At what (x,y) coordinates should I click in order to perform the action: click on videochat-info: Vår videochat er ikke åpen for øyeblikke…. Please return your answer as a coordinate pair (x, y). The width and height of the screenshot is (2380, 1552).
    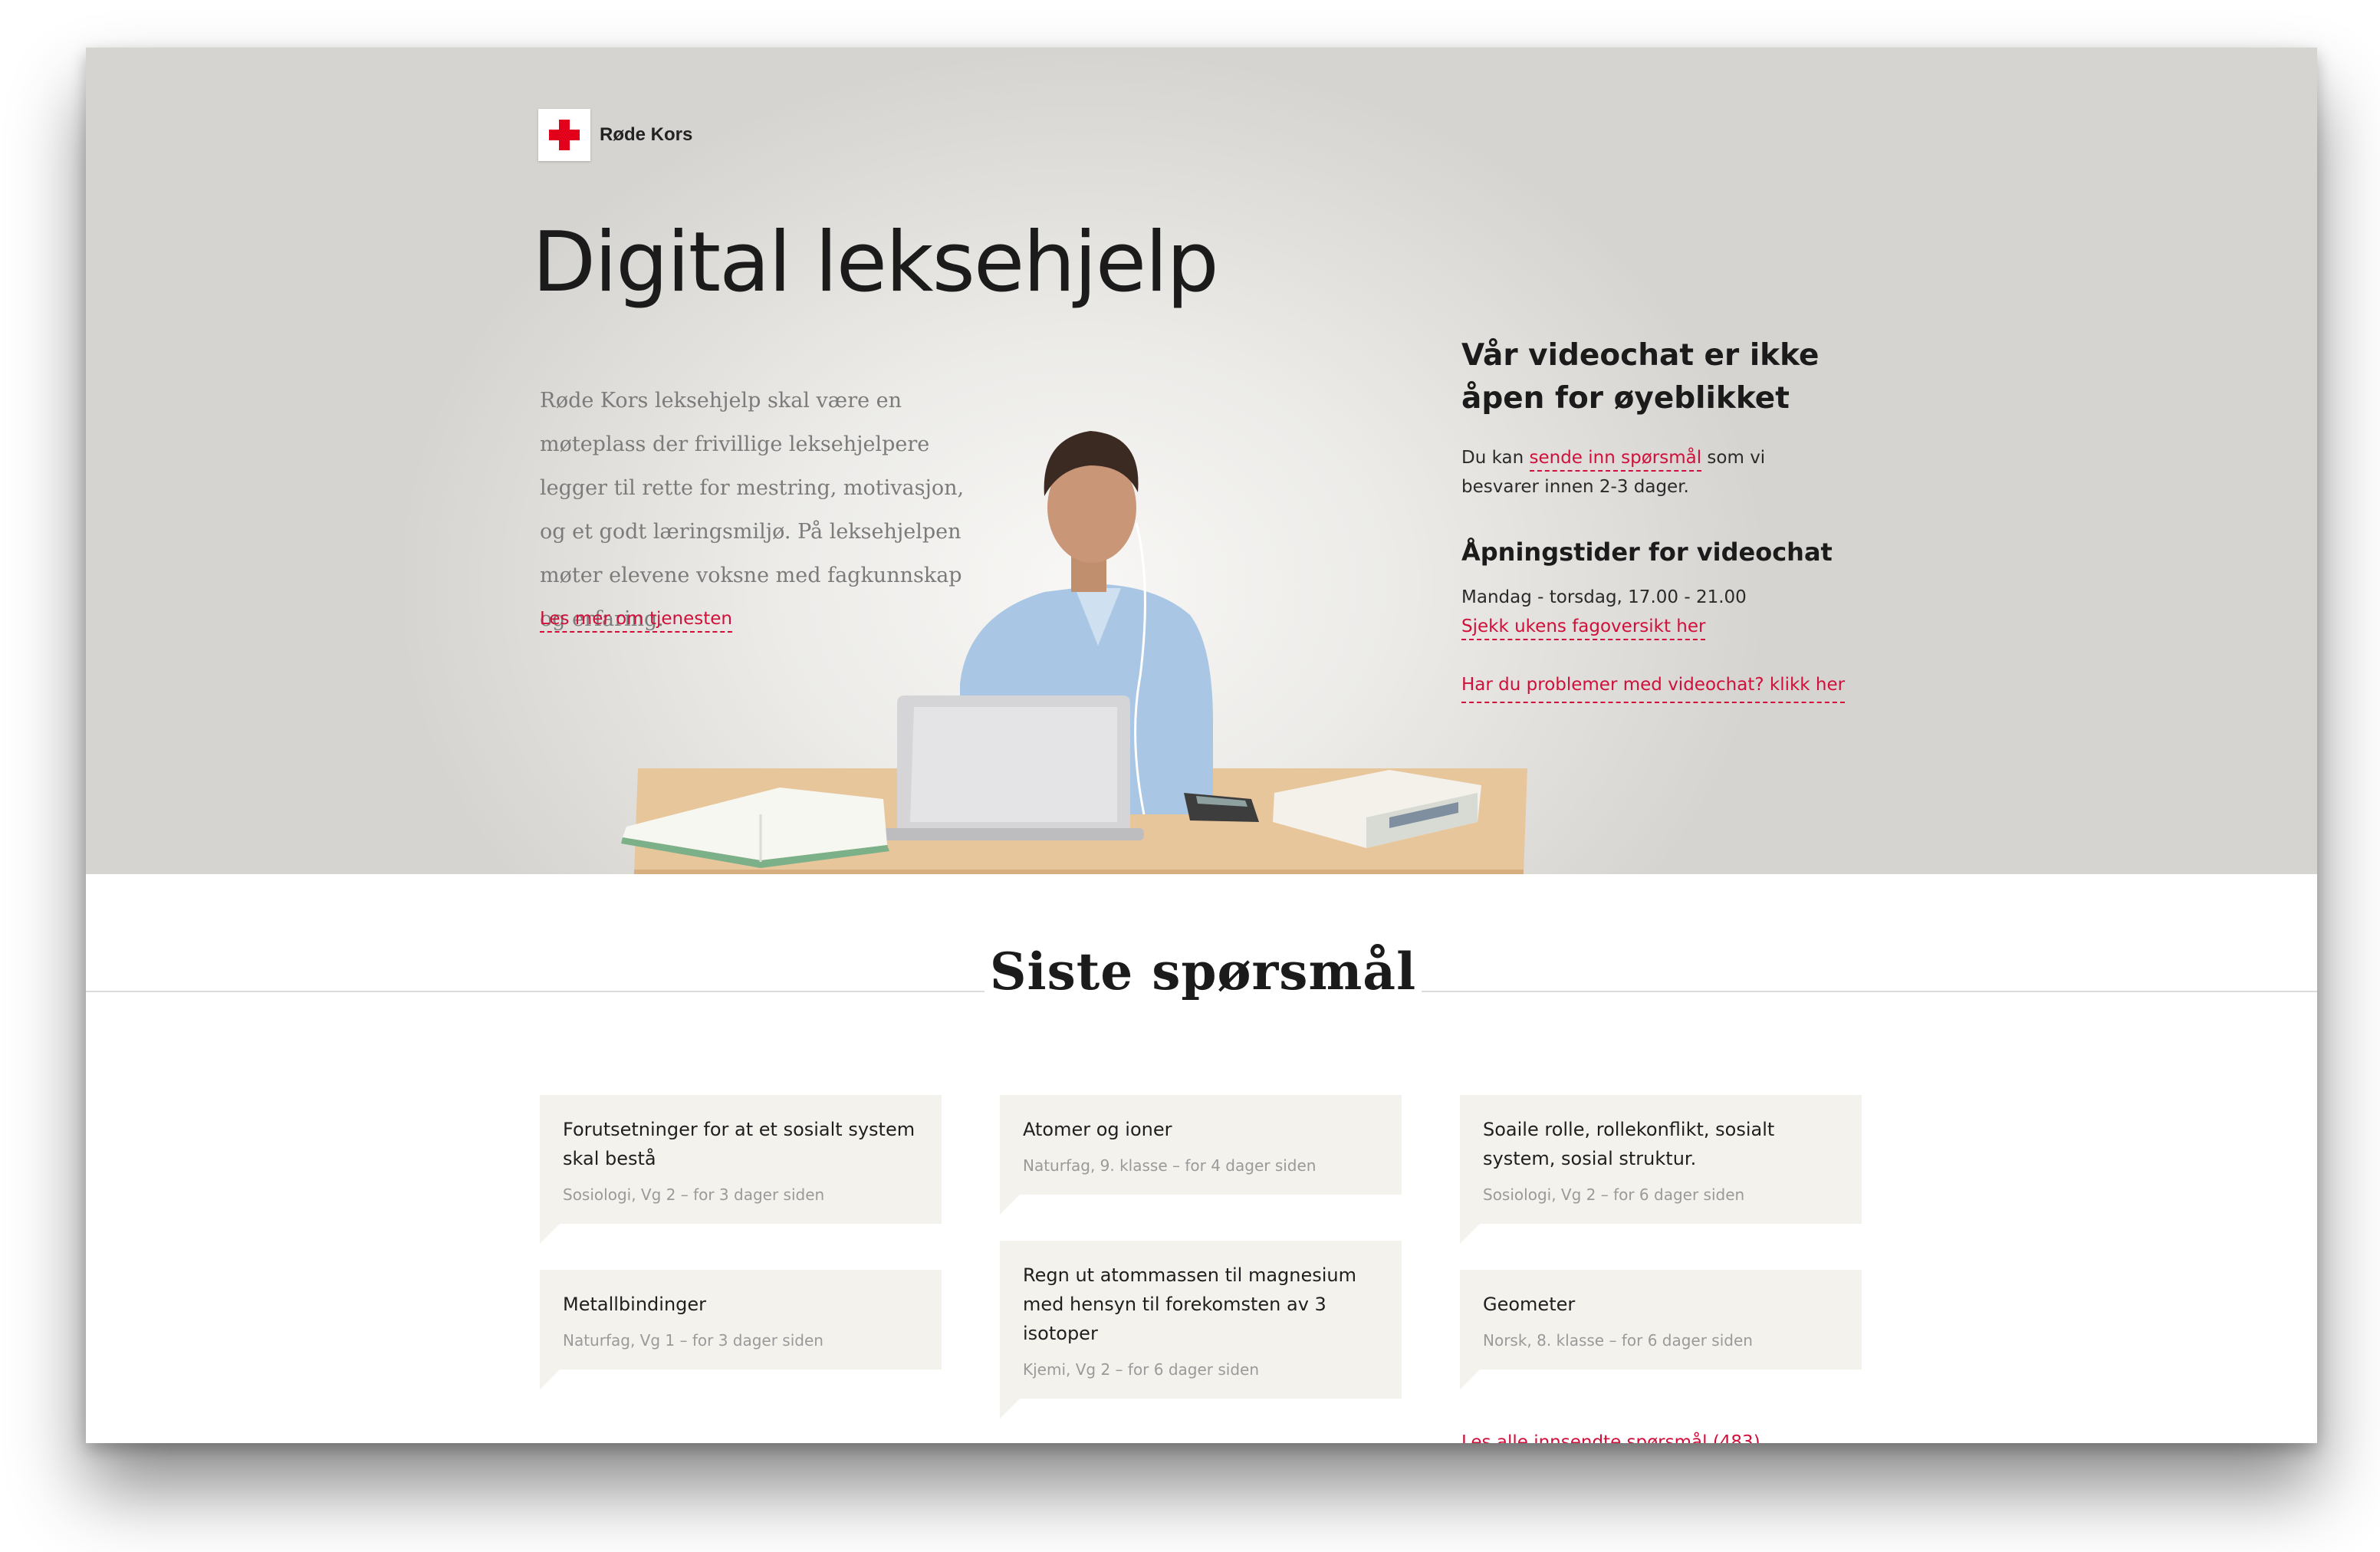
    Looking at the image, I should click on (1699, 518).